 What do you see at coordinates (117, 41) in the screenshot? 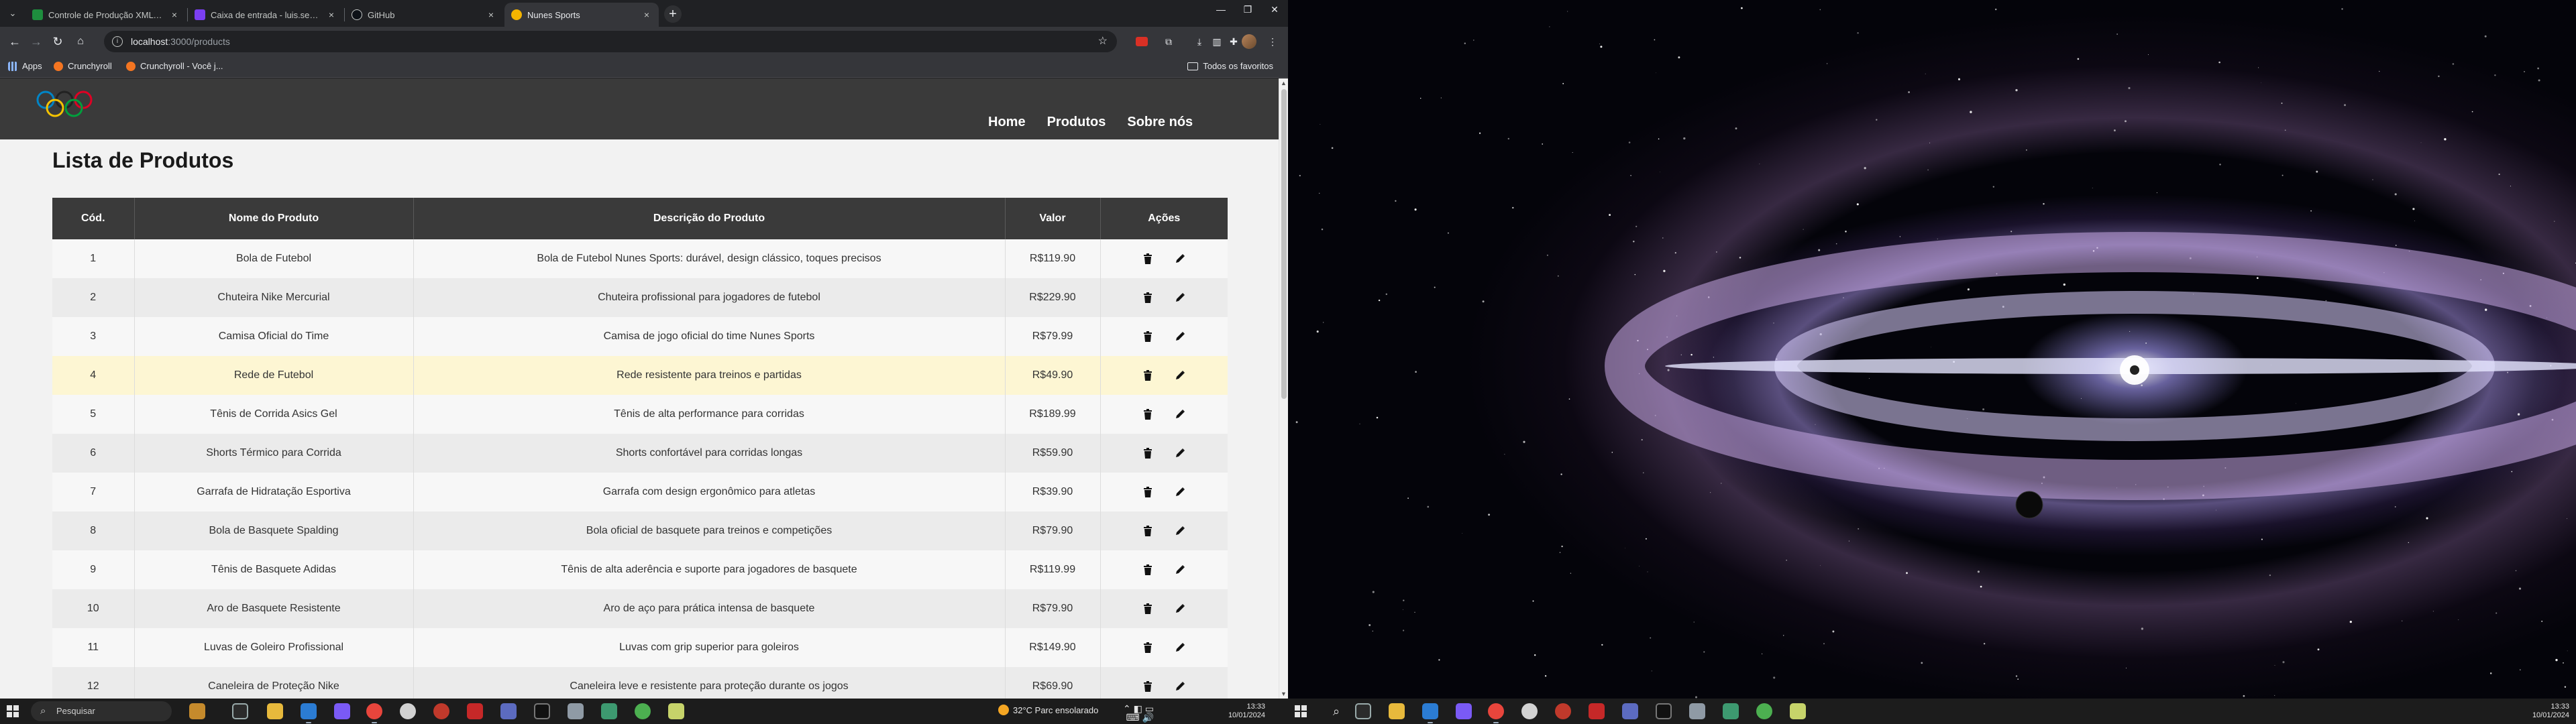
I see `site-info-icon: i` at bounding box center [117, 41].